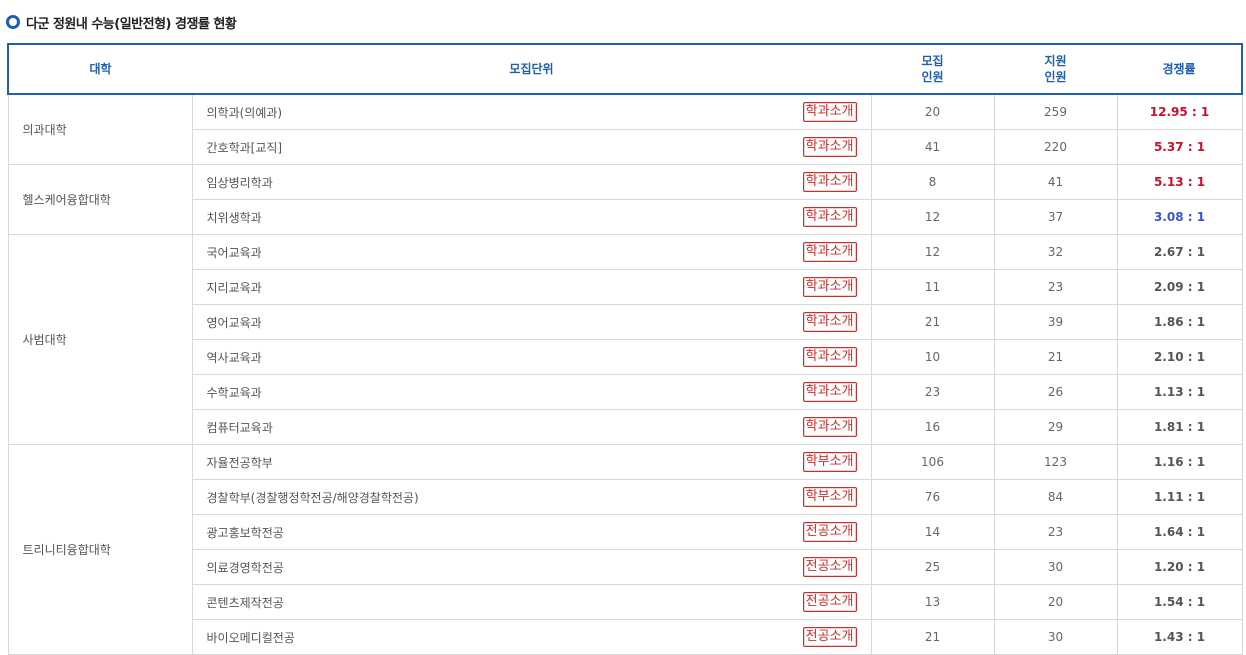 This screenshot has height=655, width=1246. I want to click on dept-name: 역사교육과, so click(234, 357).